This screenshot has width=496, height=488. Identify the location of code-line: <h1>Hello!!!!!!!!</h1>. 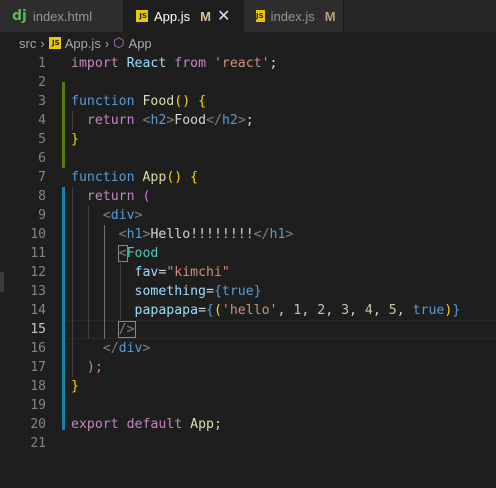
(206, 234).